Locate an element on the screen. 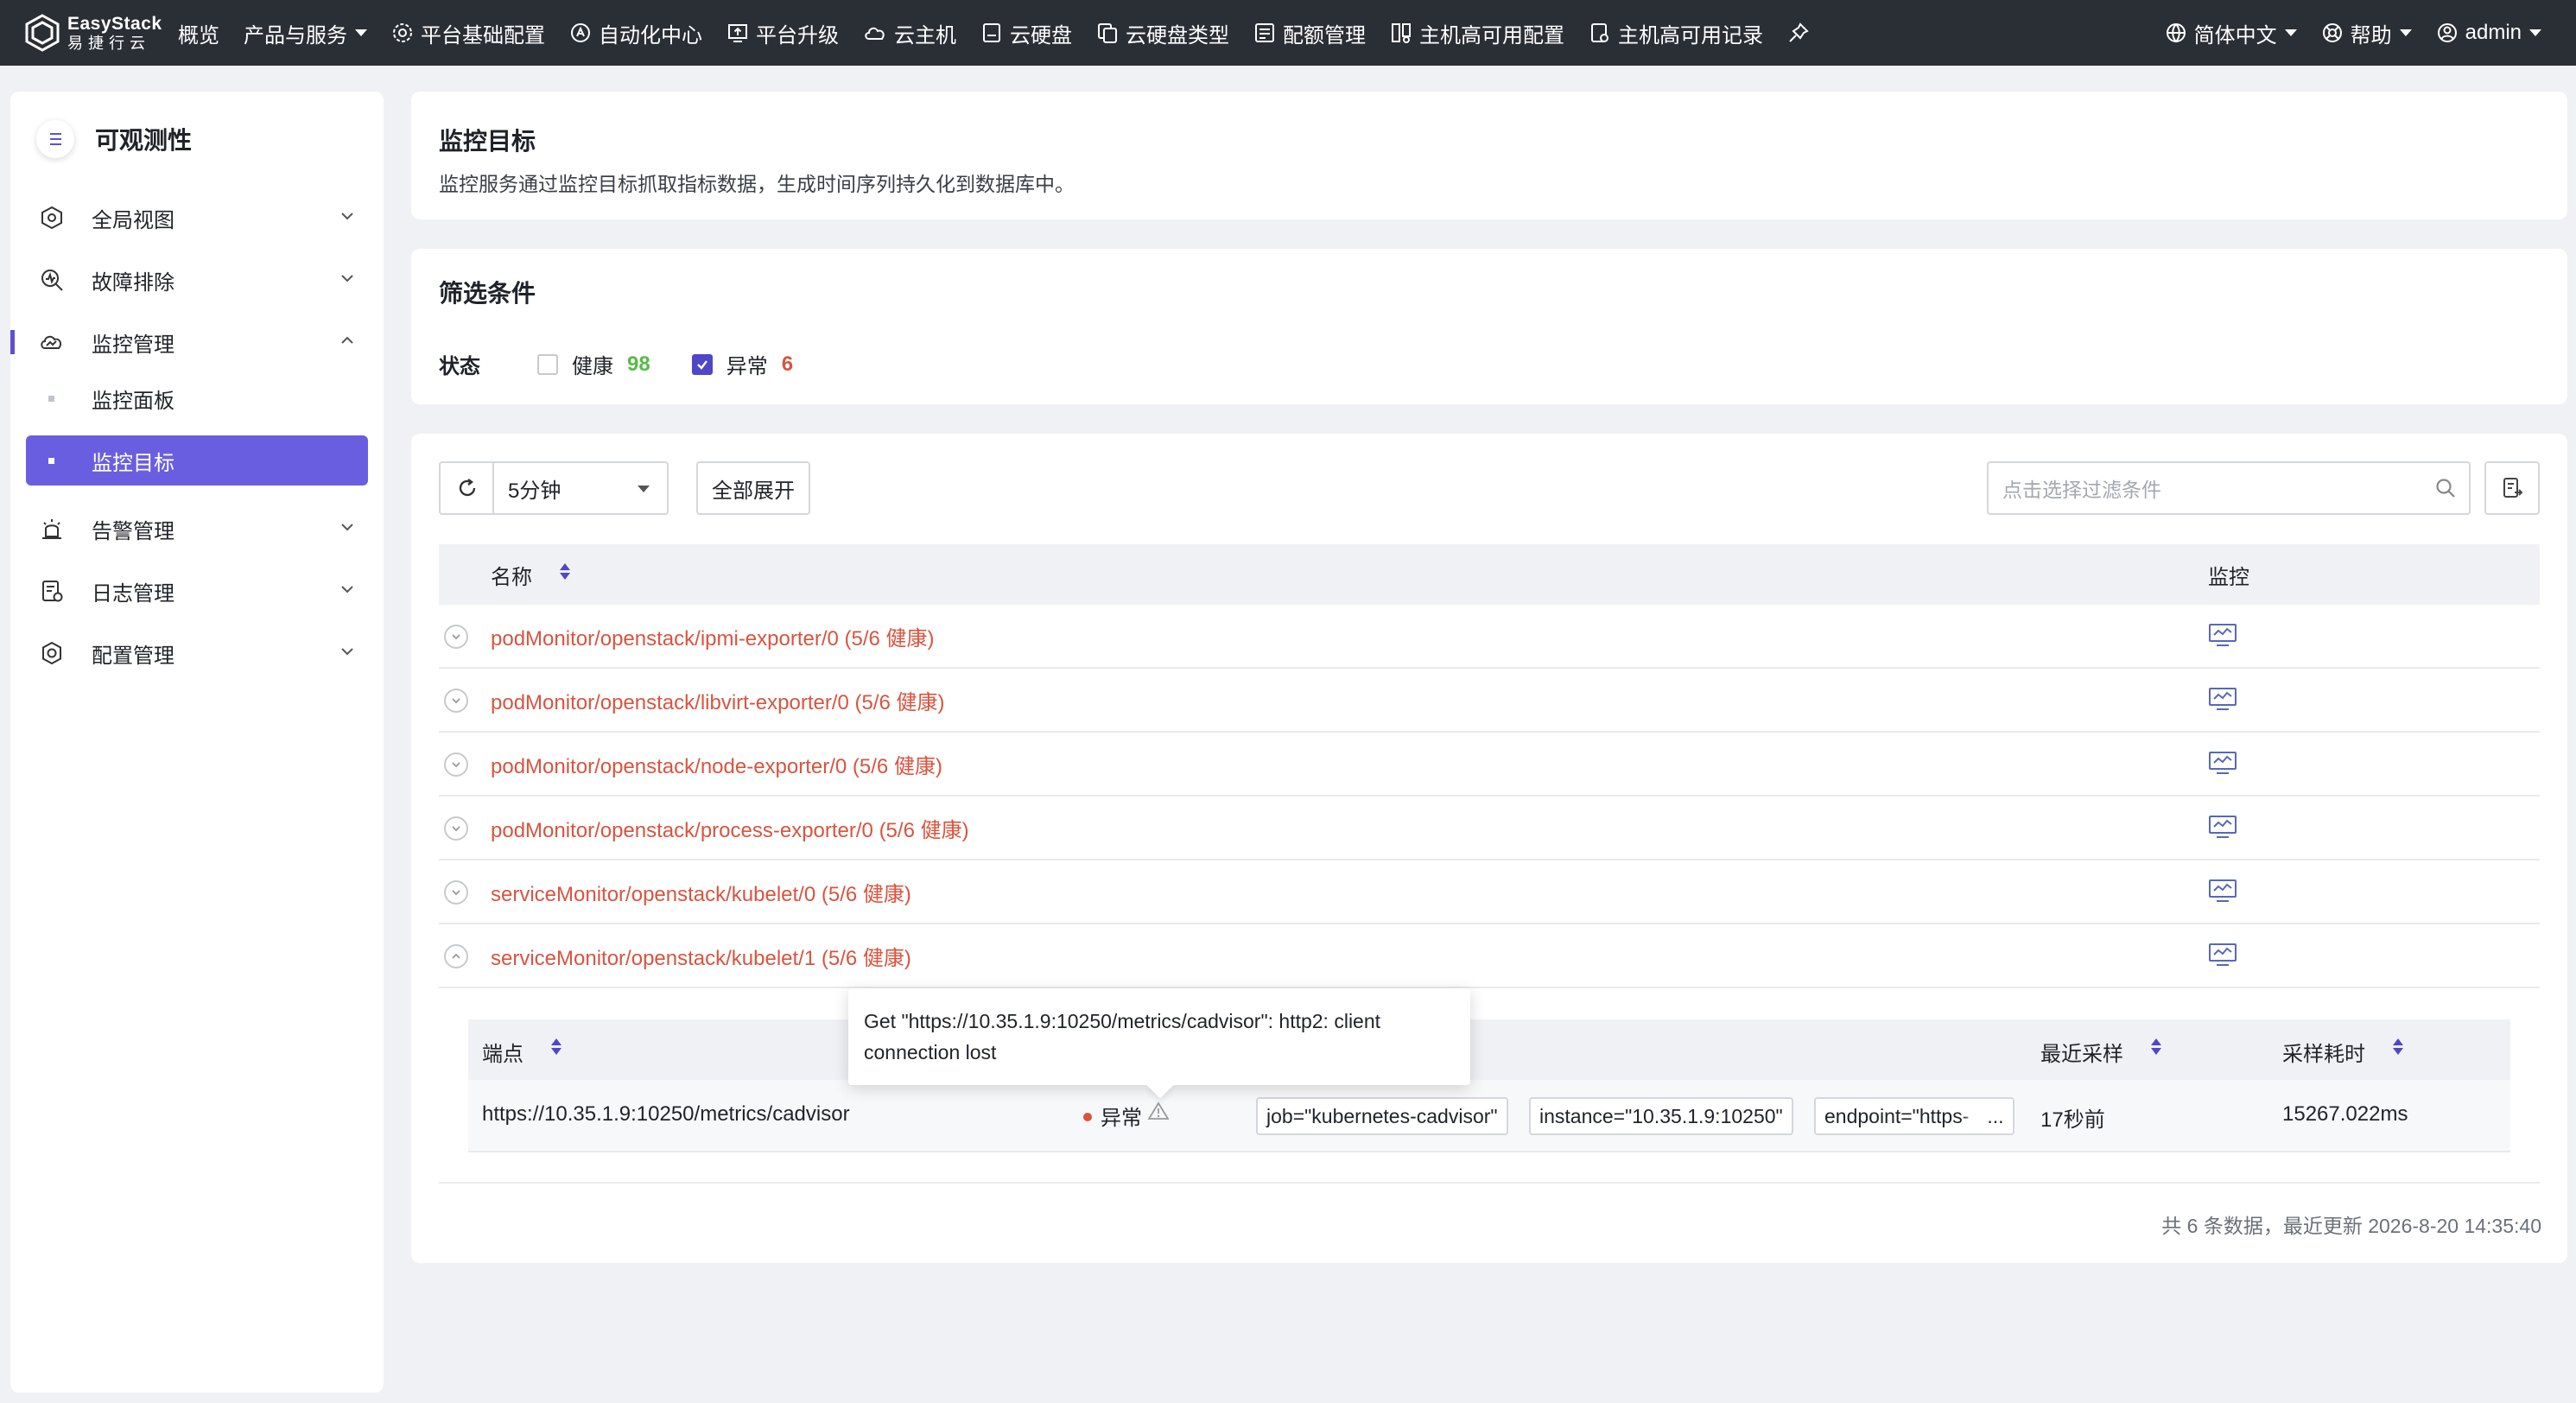 The width and height of the screenshot is (2576, 1403). collapse-row-icon is located at coordinates (456, 956).